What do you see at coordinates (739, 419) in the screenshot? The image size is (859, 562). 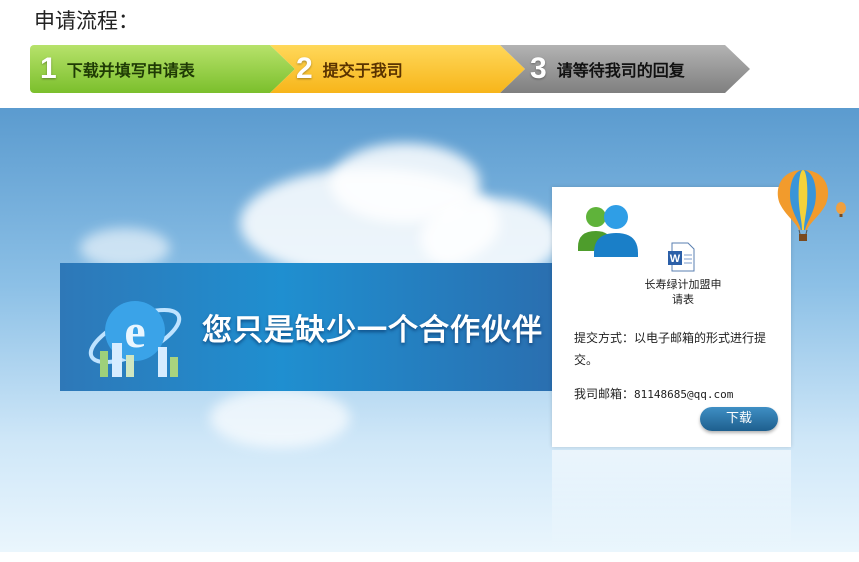 I see `download-button: 下载` at bounding box center [739, 419].